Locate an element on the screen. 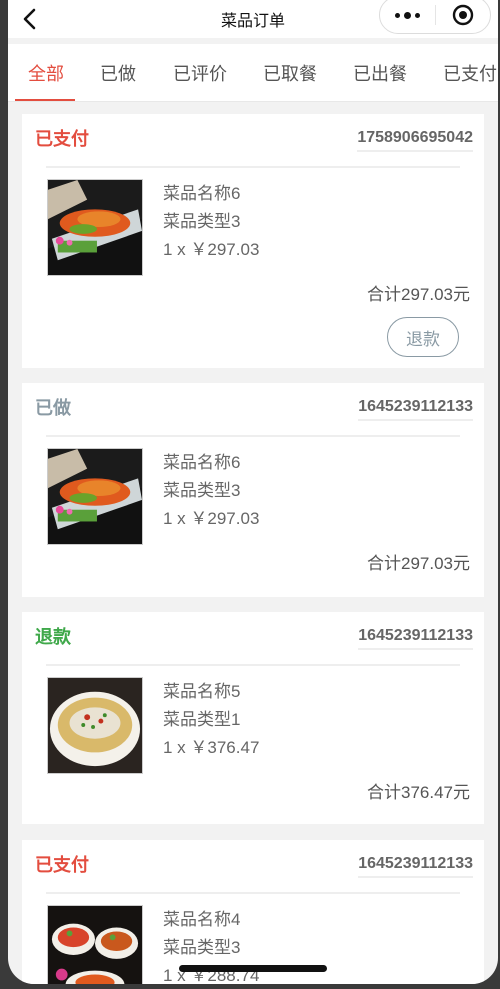 Image resolution: width=500 pixels, height=989 pixels. dish-info: 菜品名称5 菜品类型1 1 x ￥376.47 is located at coordinates (211, 720).